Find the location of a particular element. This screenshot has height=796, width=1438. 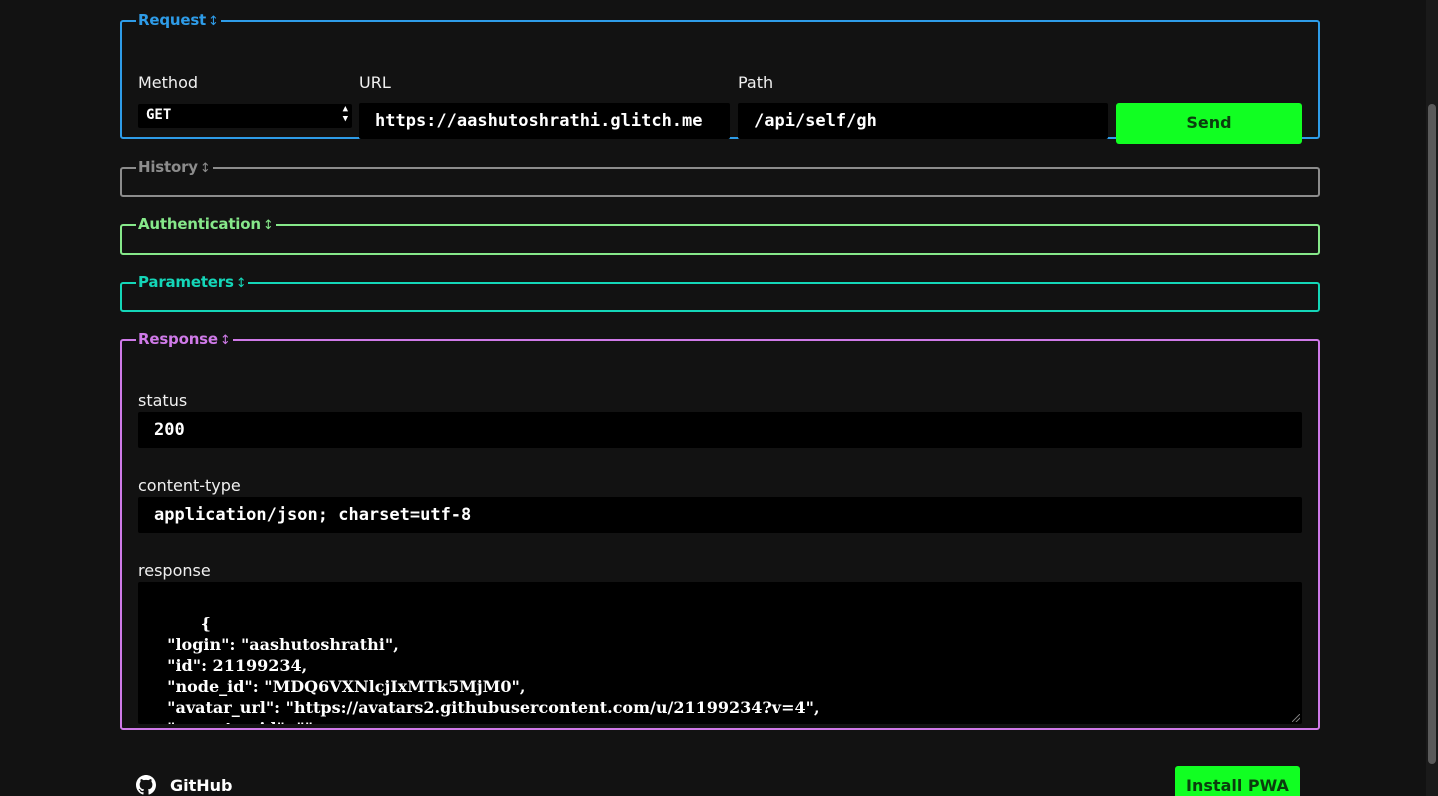

github-link: GitHub is located at coordinates (184, 785).